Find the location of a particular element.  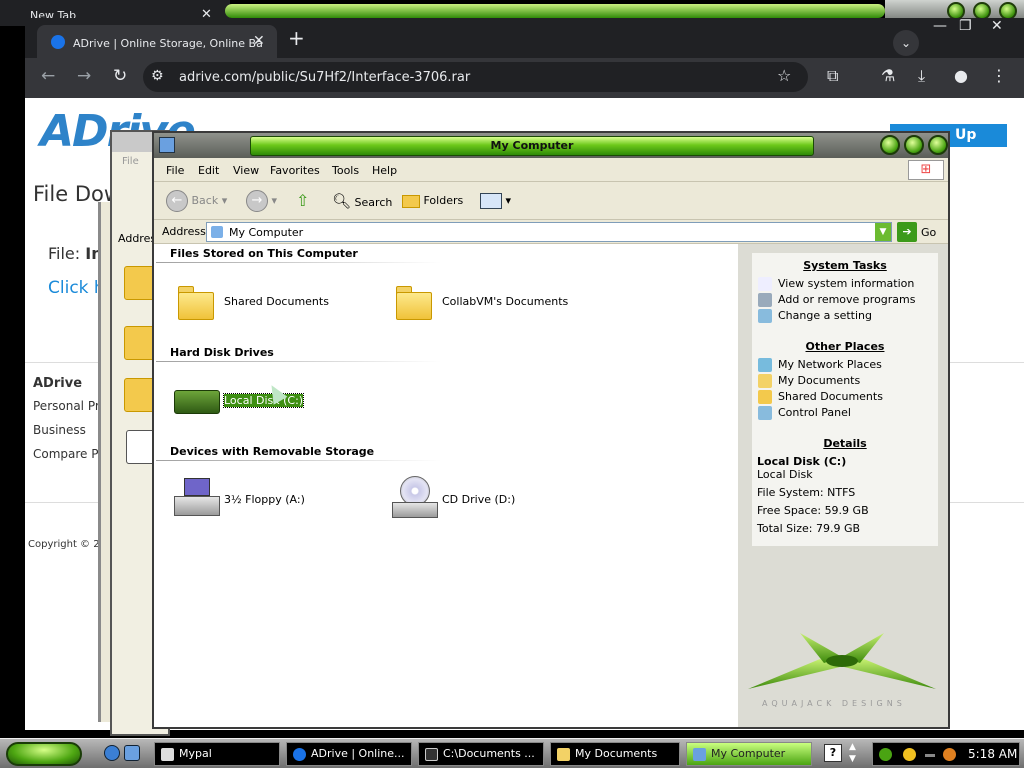

system-tasks-header: System Tasks is located at coordinates (845, 265).